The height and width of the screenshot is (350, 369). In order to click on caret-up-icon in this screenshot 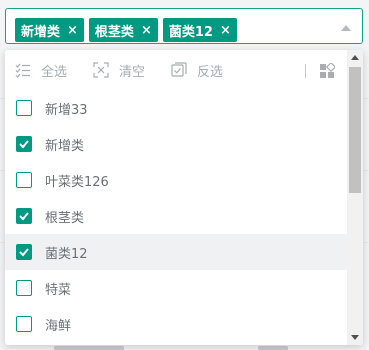, I will do `click(346, 28)`.